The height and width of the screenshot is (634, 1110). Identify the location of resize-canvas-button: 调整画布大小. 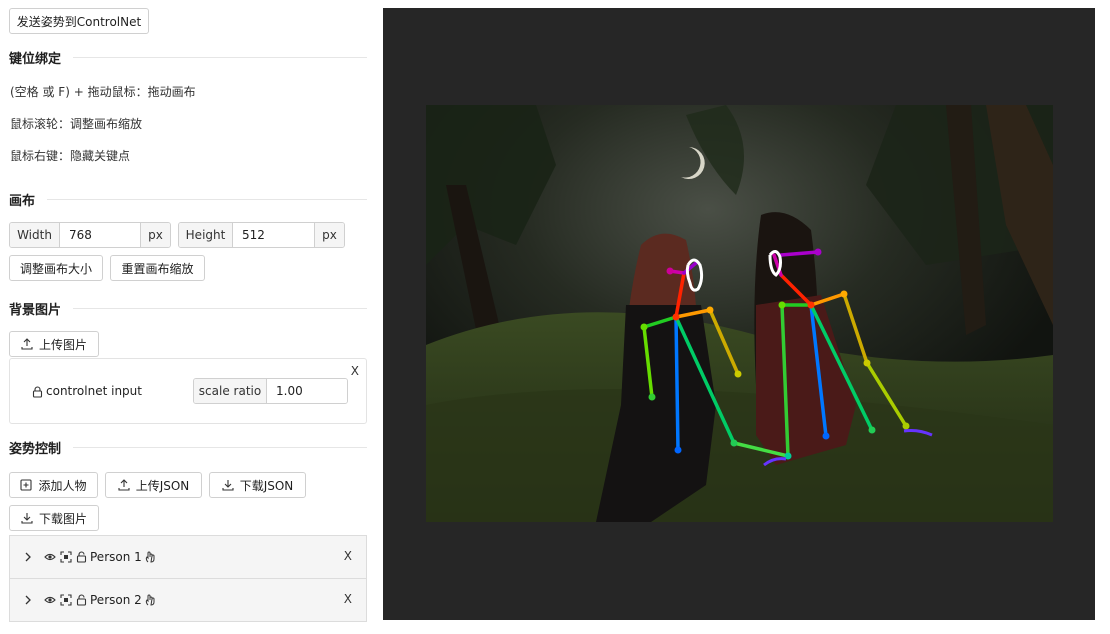
(56, 268).